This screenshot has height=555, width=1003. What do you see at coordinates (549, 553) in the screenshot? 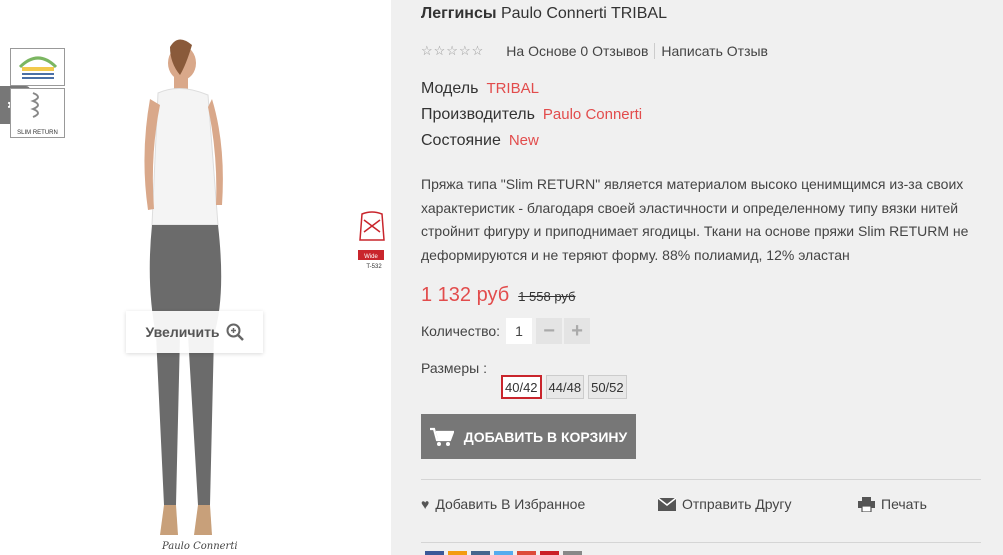
I see `pinterest-share-icon` at bounding box center [549, 553].